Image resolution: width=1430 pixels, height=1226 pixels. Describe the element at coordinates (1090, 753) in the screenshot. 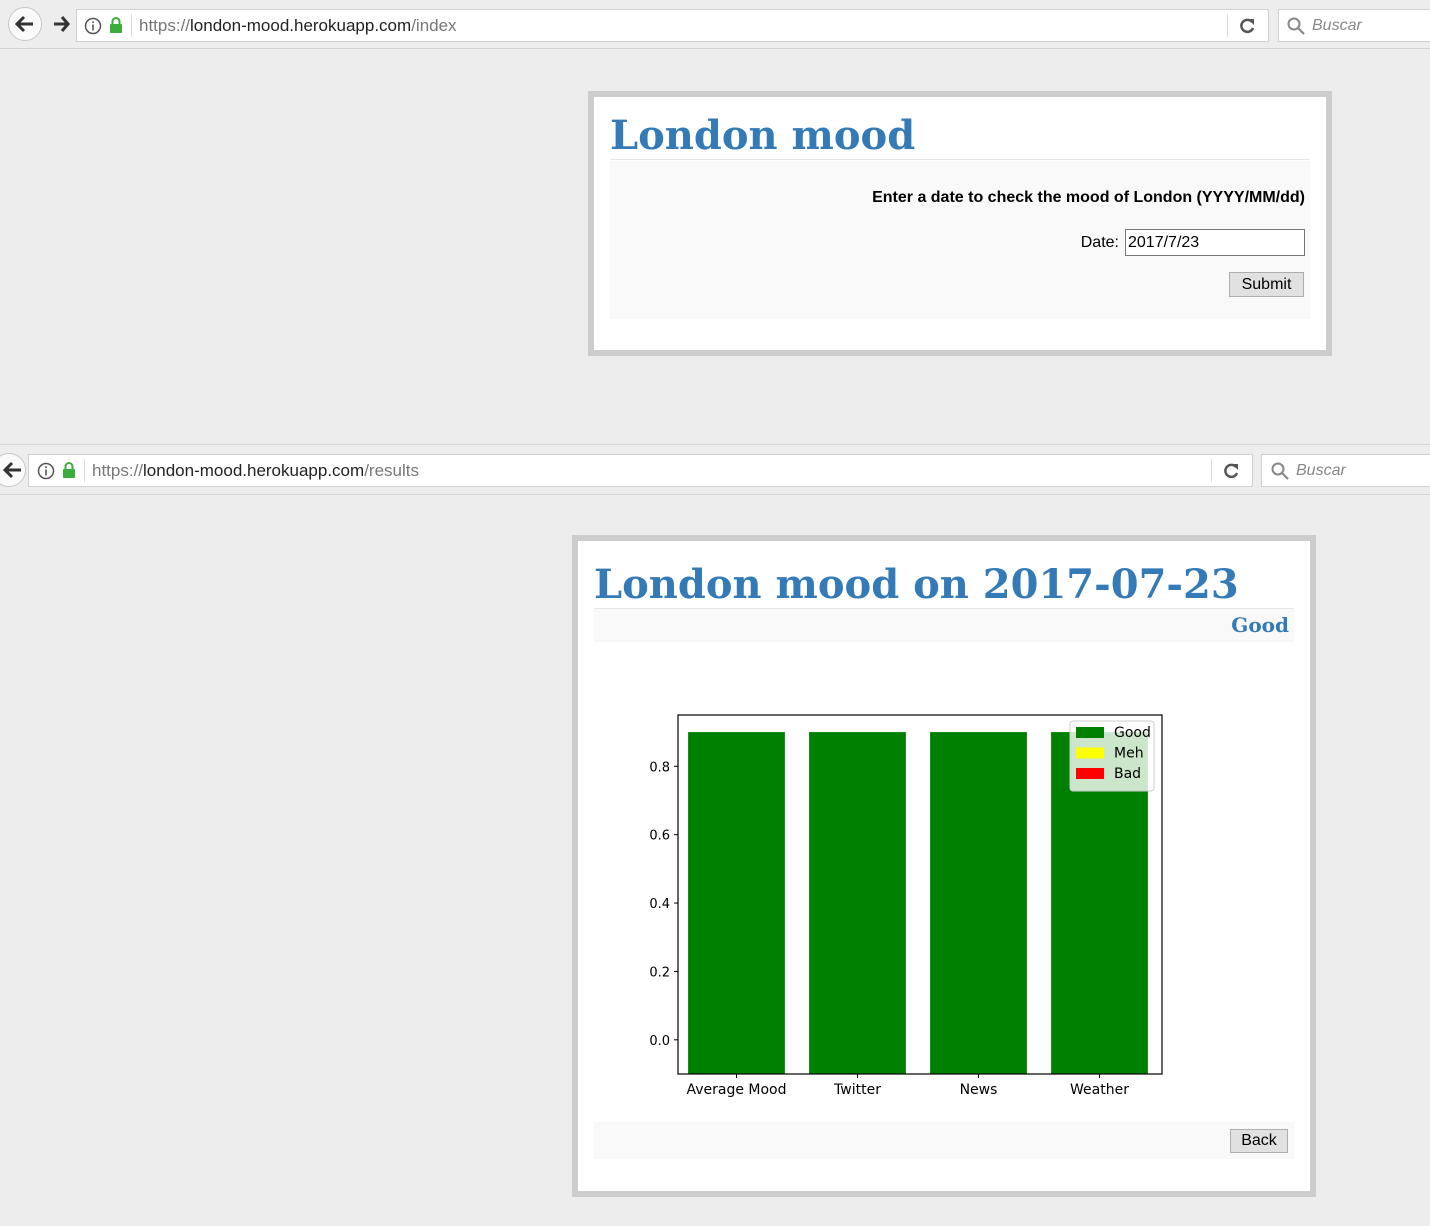

I see `legend-swatch-meh` at that location.